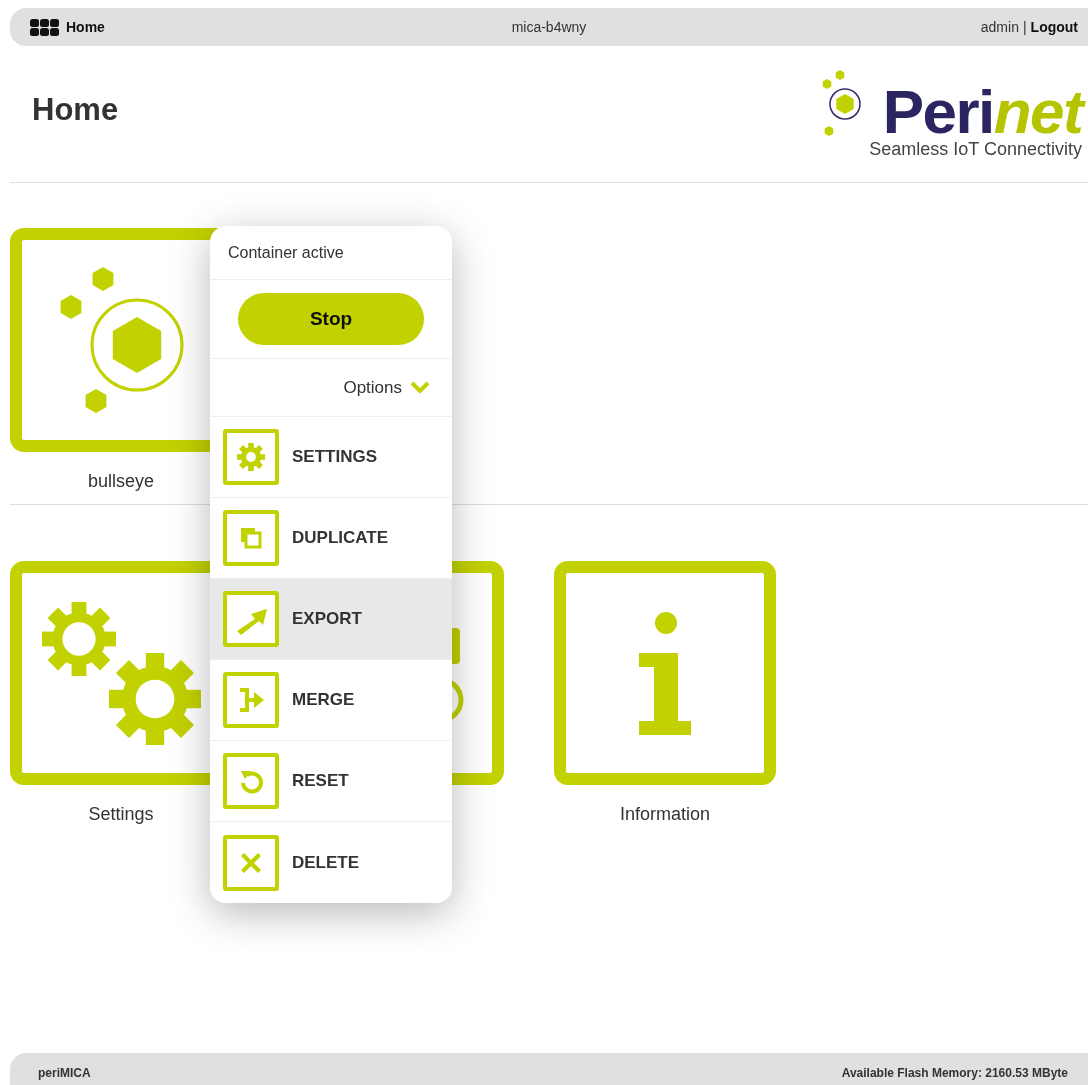 The width and height of the screenshot is (1088, 1085). Describe the element at coordinates (331, 253) in the screenshot. I see `status-text: Container active` at that location.